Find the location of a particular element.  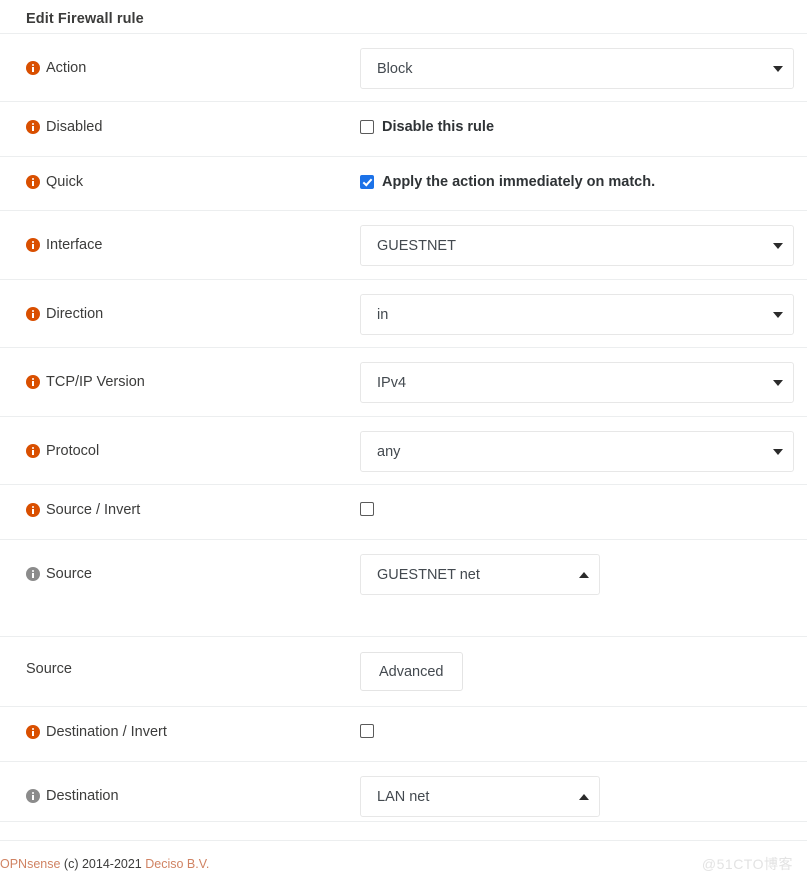

row-field-cell: any is located at coordinates (583, 444).